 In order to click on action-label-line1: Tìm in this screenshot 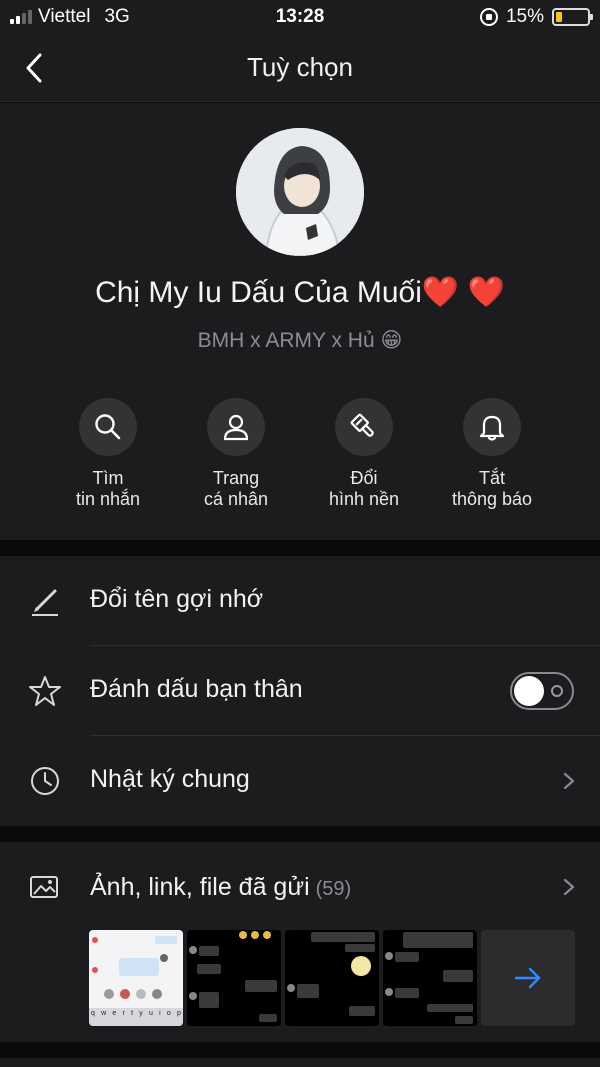, I will do `click(108, 478)`.